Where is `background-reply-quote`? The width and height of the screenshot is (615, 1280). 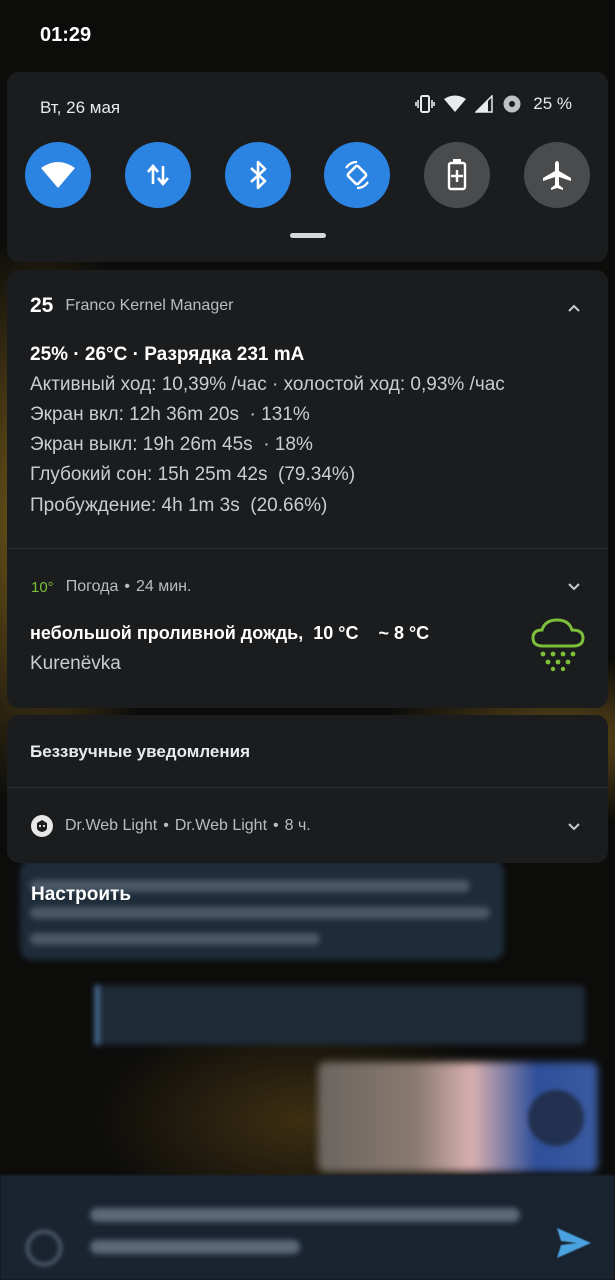 background-reply-quote is located at coordinates (340, 1015).